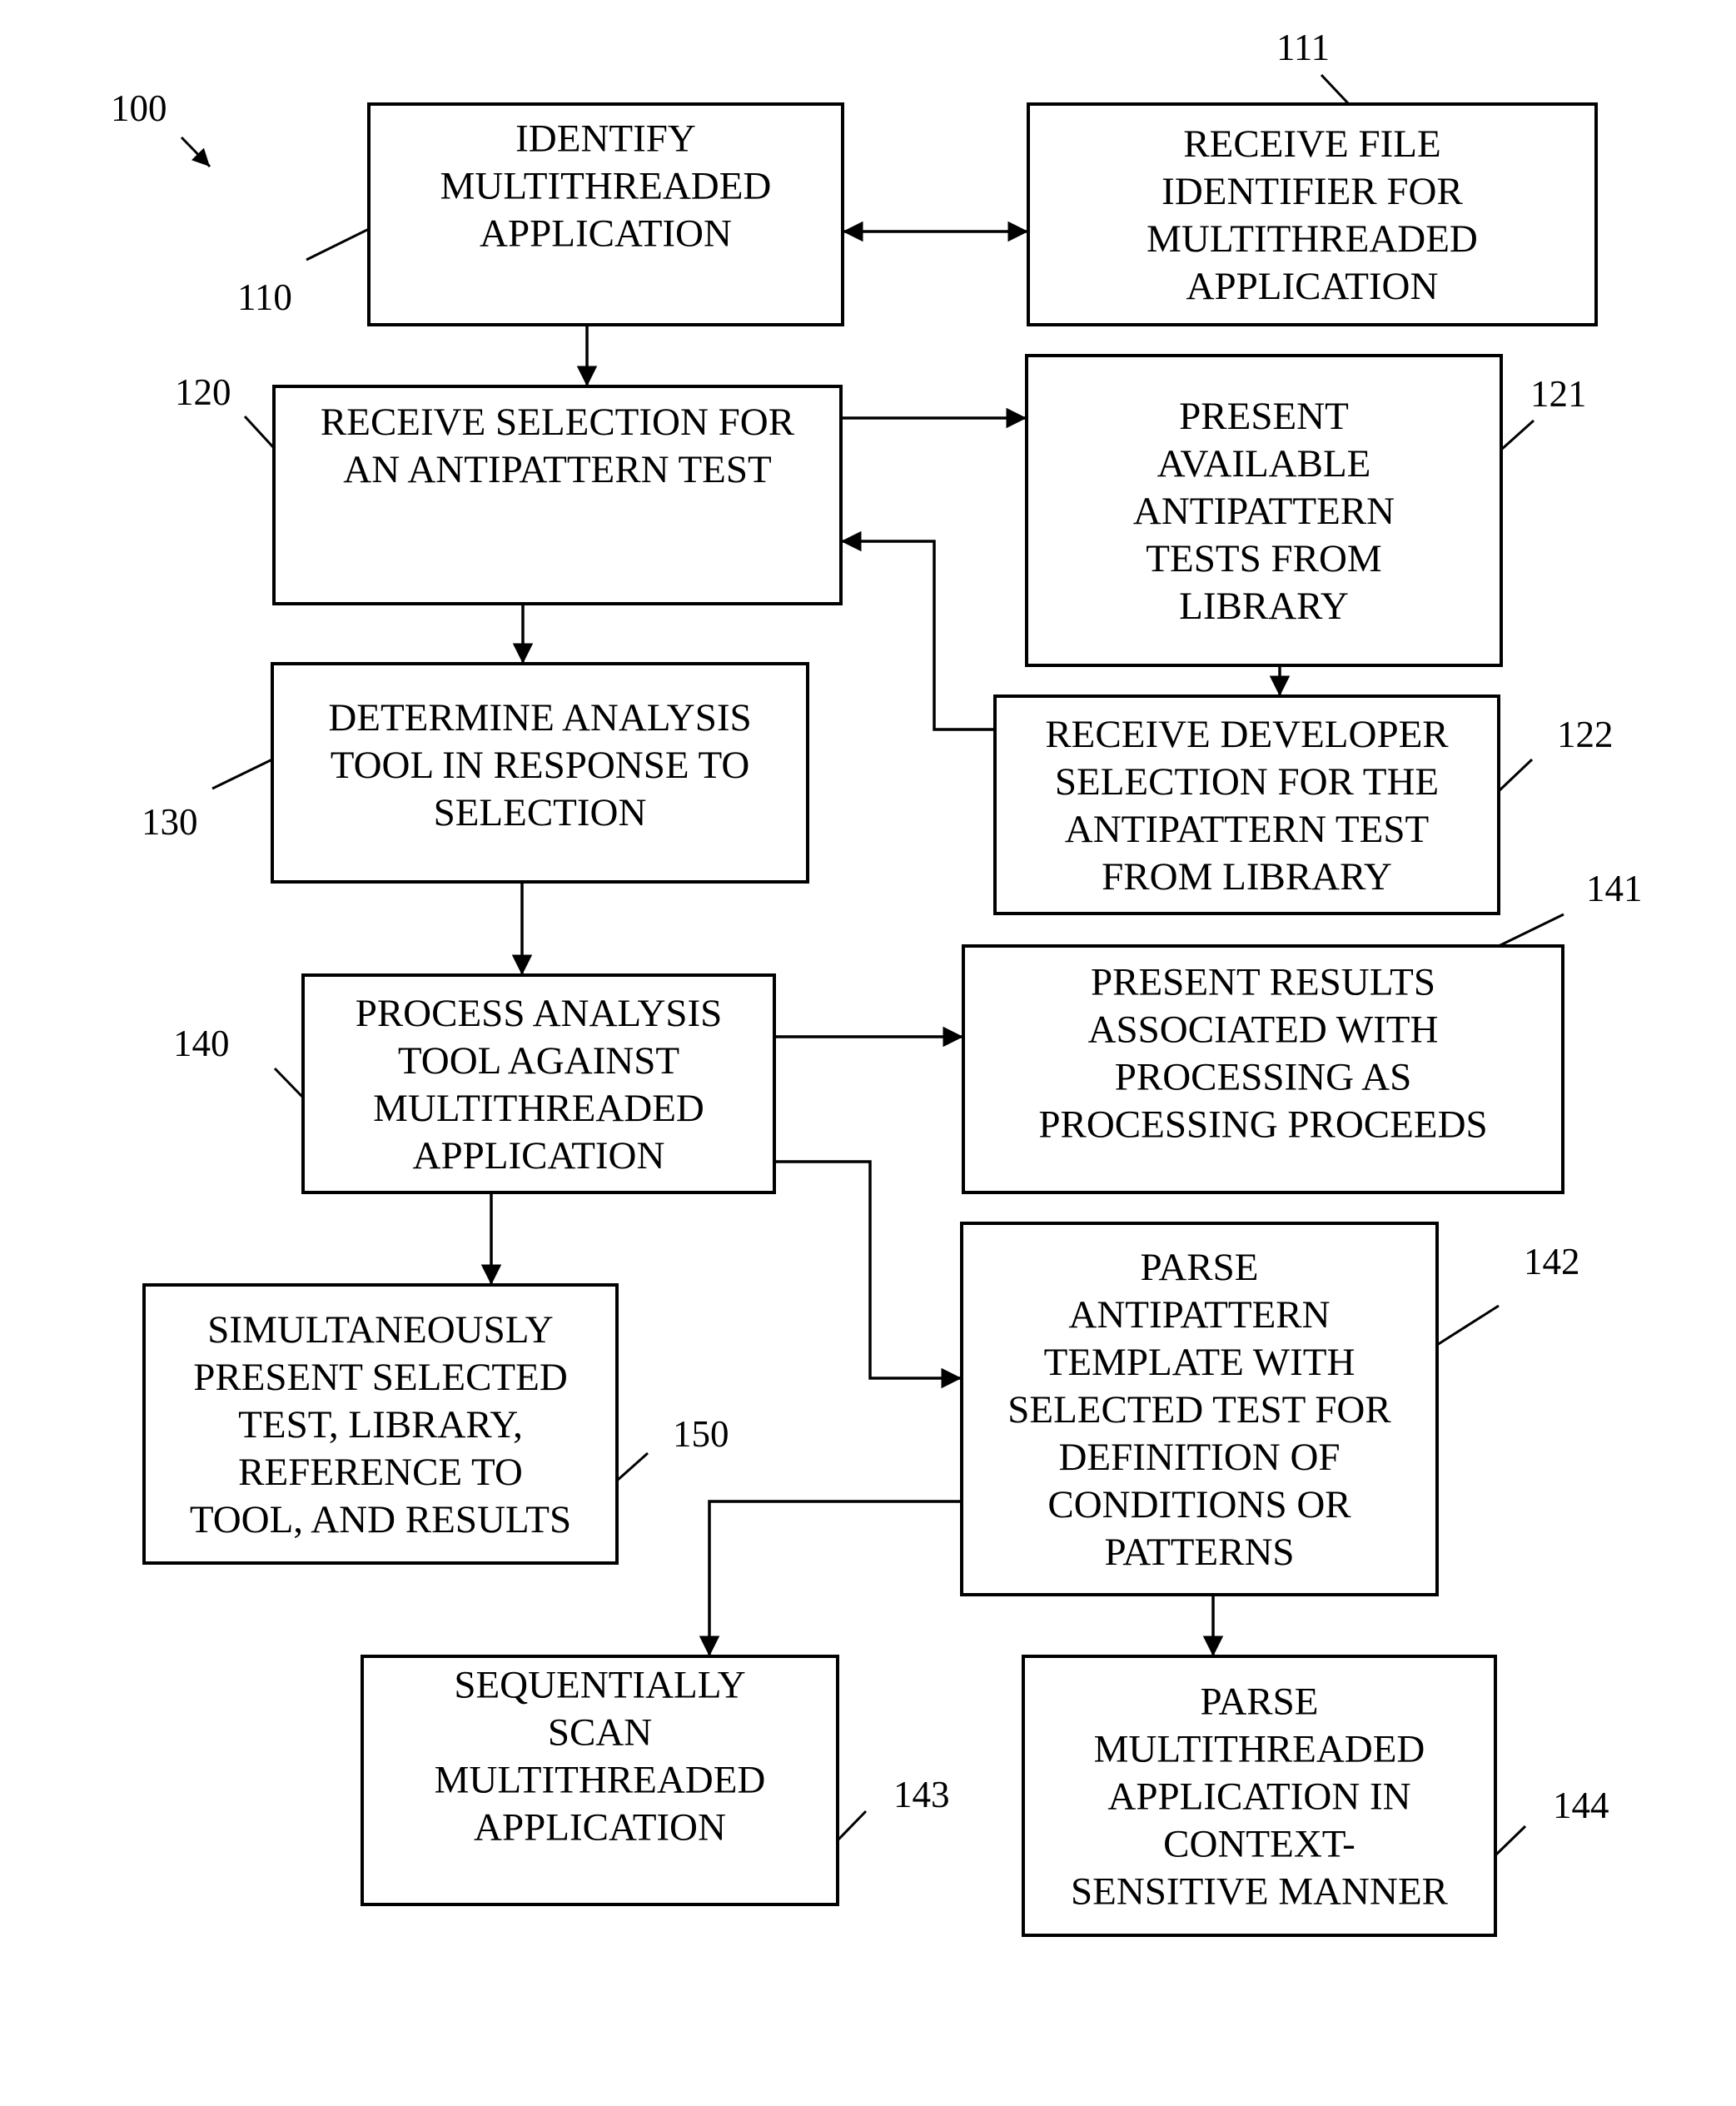 Image resolution: width=1736 pixels, height=2106 pixels. What do you see at coordinates (1247, 829) in the screenshot?
I see `box-122-text-line: ANTIPATTERN TEST` at bounding box center [1247, 829].